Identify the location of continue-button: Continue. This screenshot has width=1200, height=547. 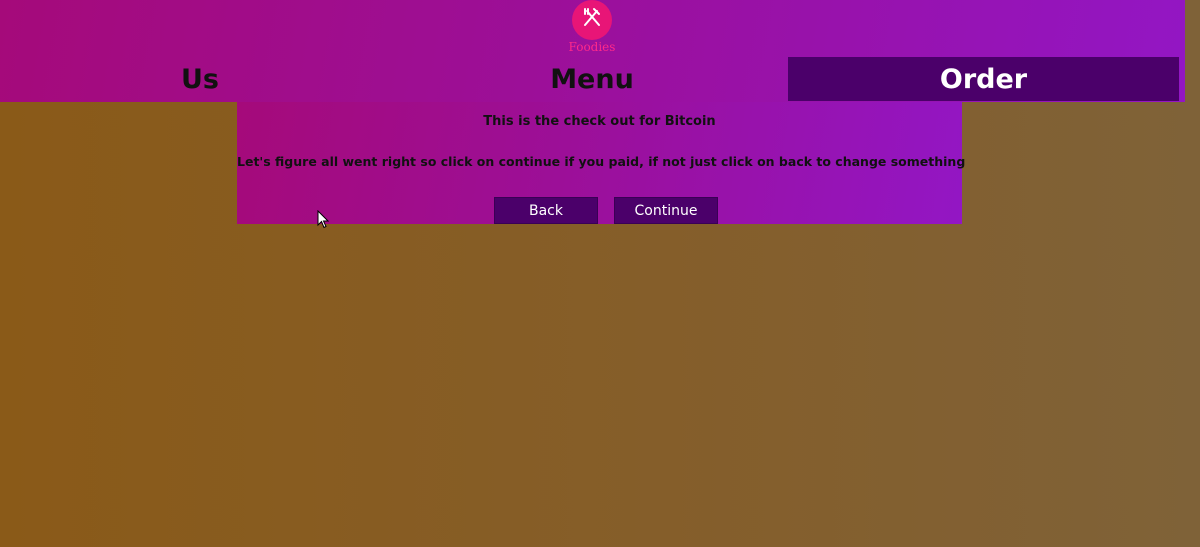
(666, 210).